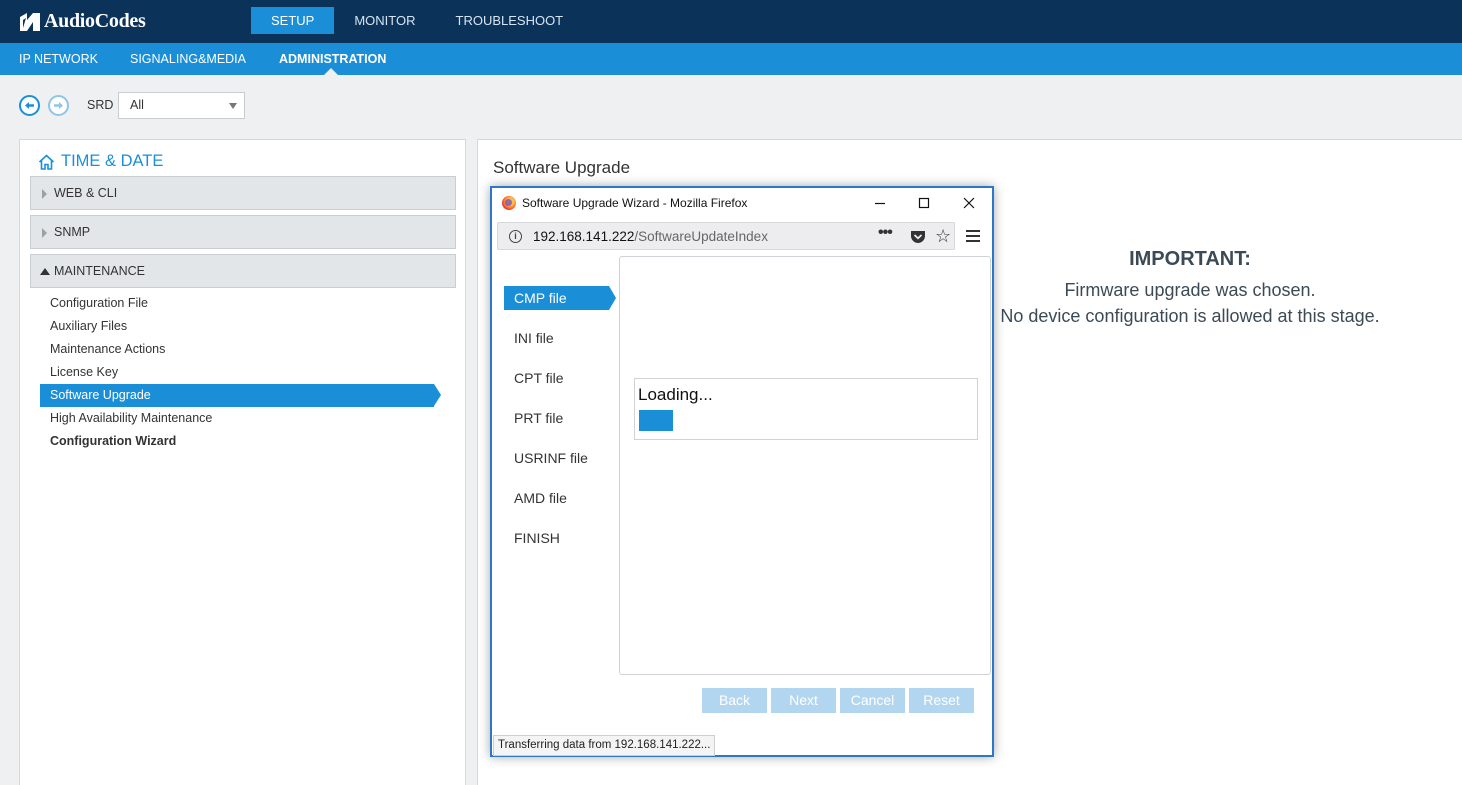  I want to click on section-snmp: SNMP, so click(243, 232).